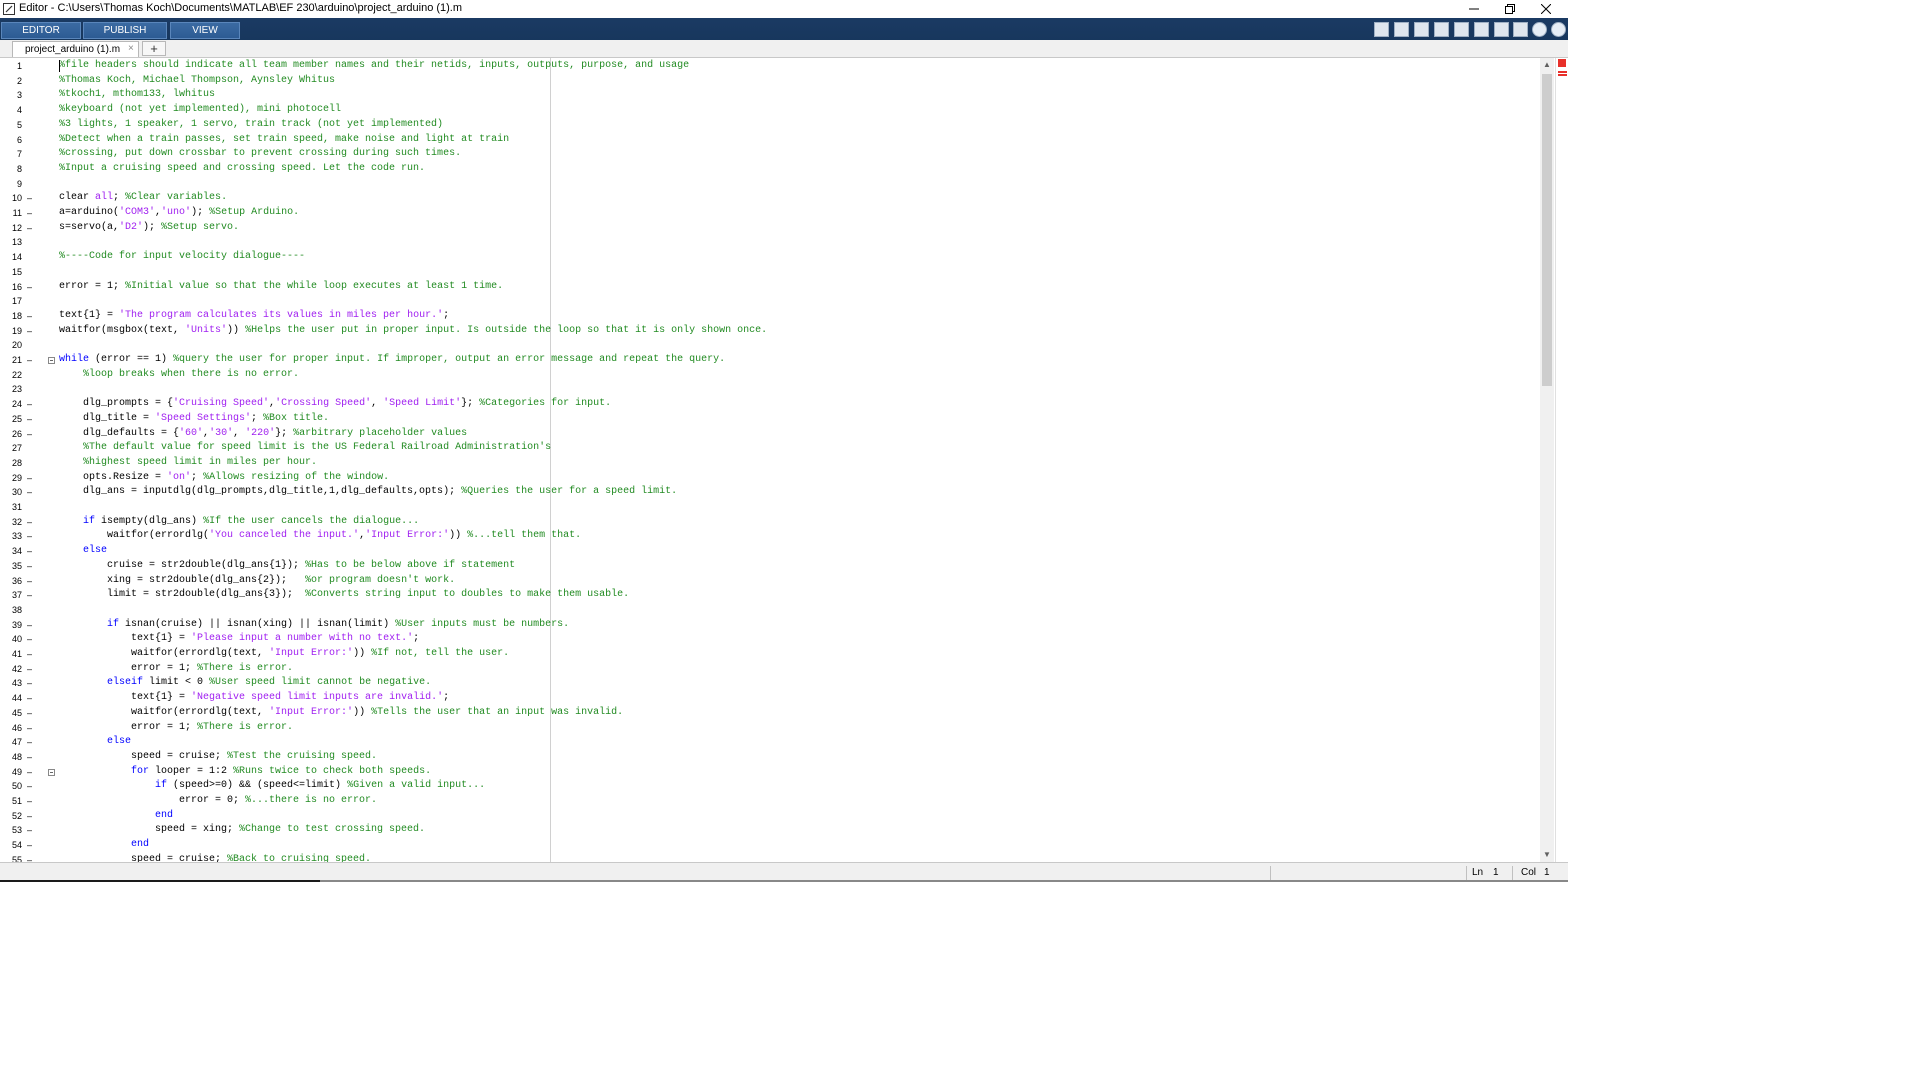  What do you see at coordinates (218, 801) in the screenshot?
I see `code-line: error = 0; %...there is no error.` at bounding box center [218, 801].